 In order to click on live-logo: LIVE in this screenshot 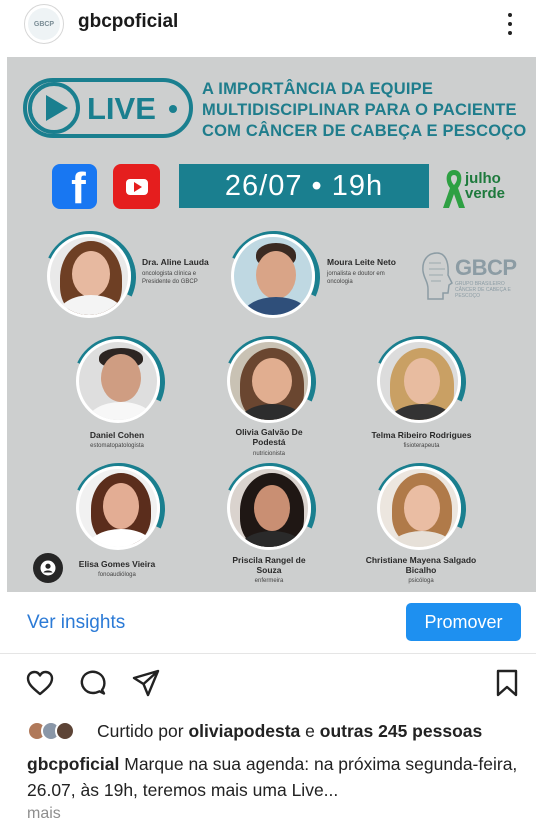, I will do `click(108, 108)`.